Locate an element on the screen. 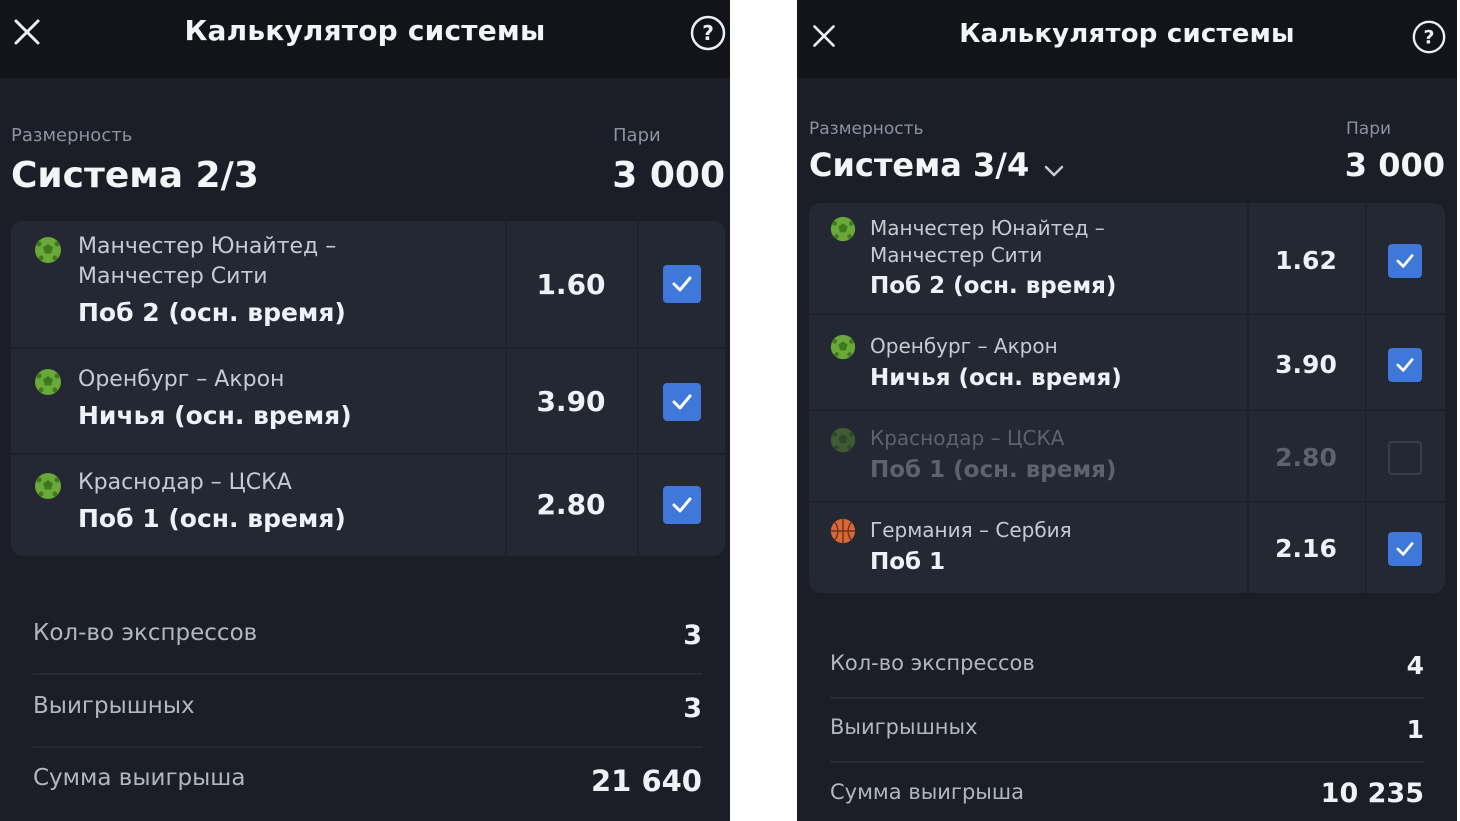  winning-count-value: 1 is located at coordinates (1415, 729).